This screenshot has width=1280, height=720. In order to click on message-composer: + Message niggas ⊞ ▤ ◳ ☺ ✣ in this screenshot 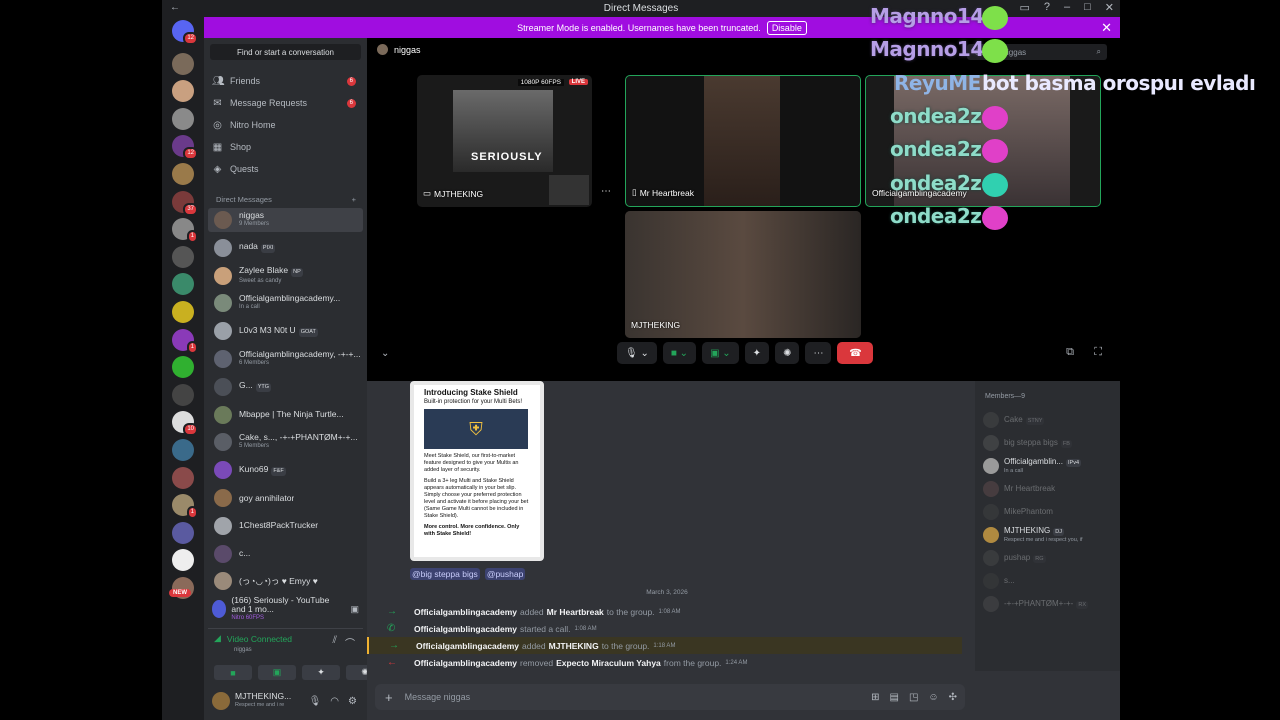, I will do `click(670, 697)`.